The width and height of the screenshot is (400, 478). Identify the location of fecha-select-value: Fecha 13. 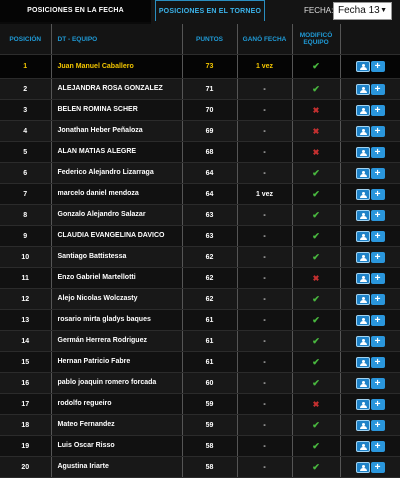
(359, 10).